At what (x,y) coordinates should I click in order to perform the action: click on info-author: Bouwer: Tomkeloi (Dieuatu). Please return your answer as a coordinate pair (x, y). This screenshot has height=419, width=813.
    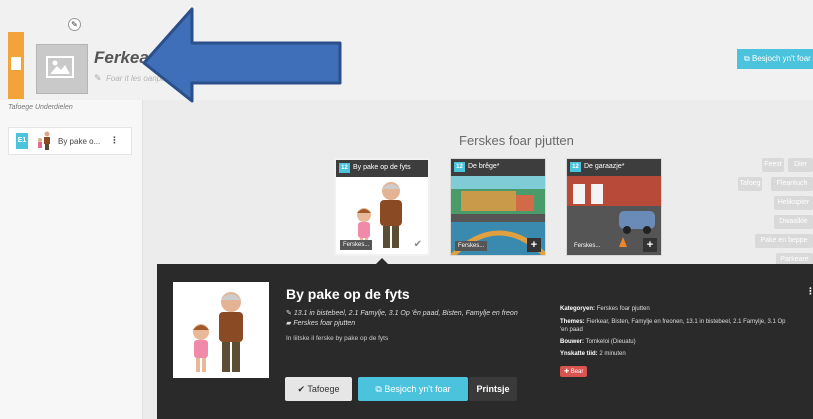
    Looking at the image, I should click on (598, 342).